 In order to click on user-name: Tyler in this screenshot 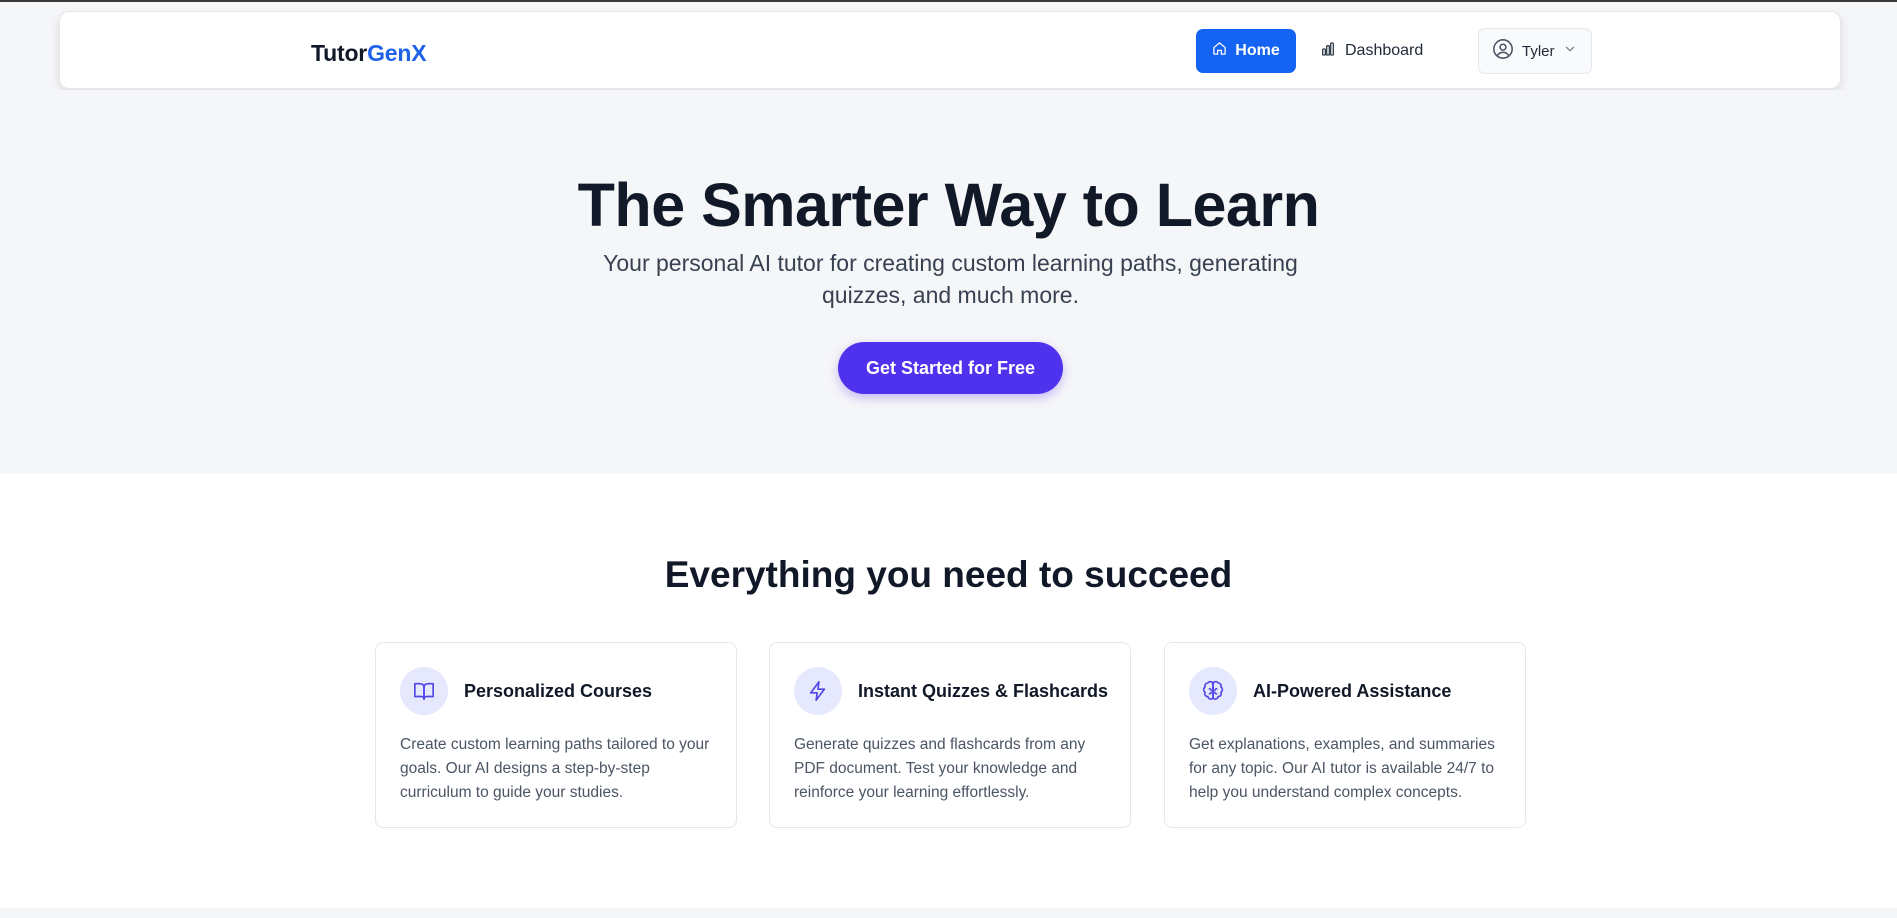, I will do `click(1538, 51)`.